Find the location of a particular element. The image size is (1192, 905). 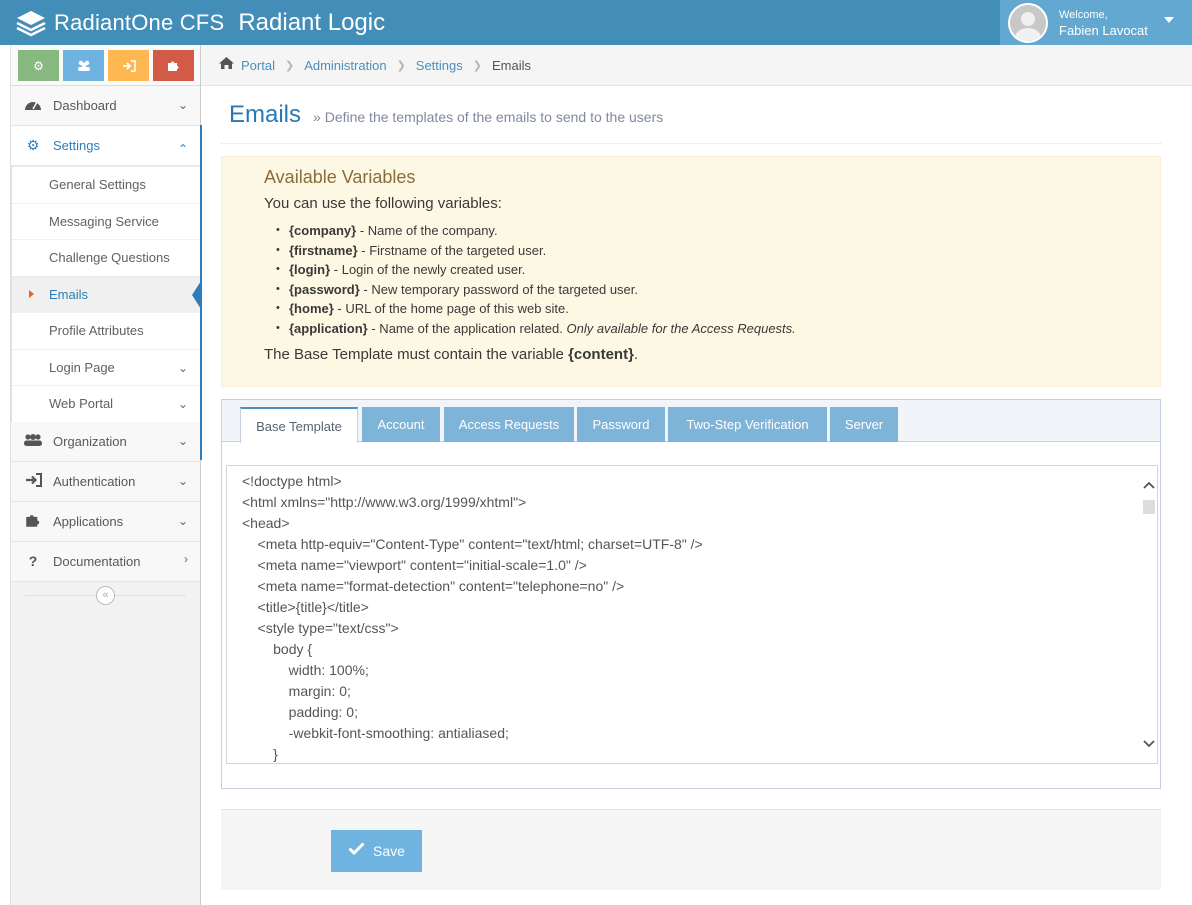

user-name: Fabien Lavocat is located at coordinates (1103, 30).